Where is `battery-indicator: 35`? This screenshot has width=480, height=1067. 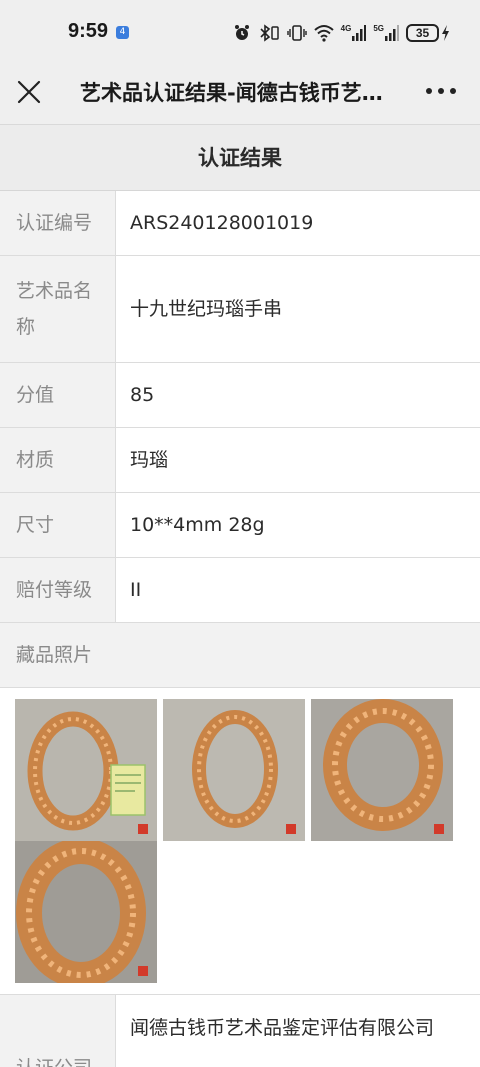
battery-indicator: 35 is located at coordinates (428, 33).